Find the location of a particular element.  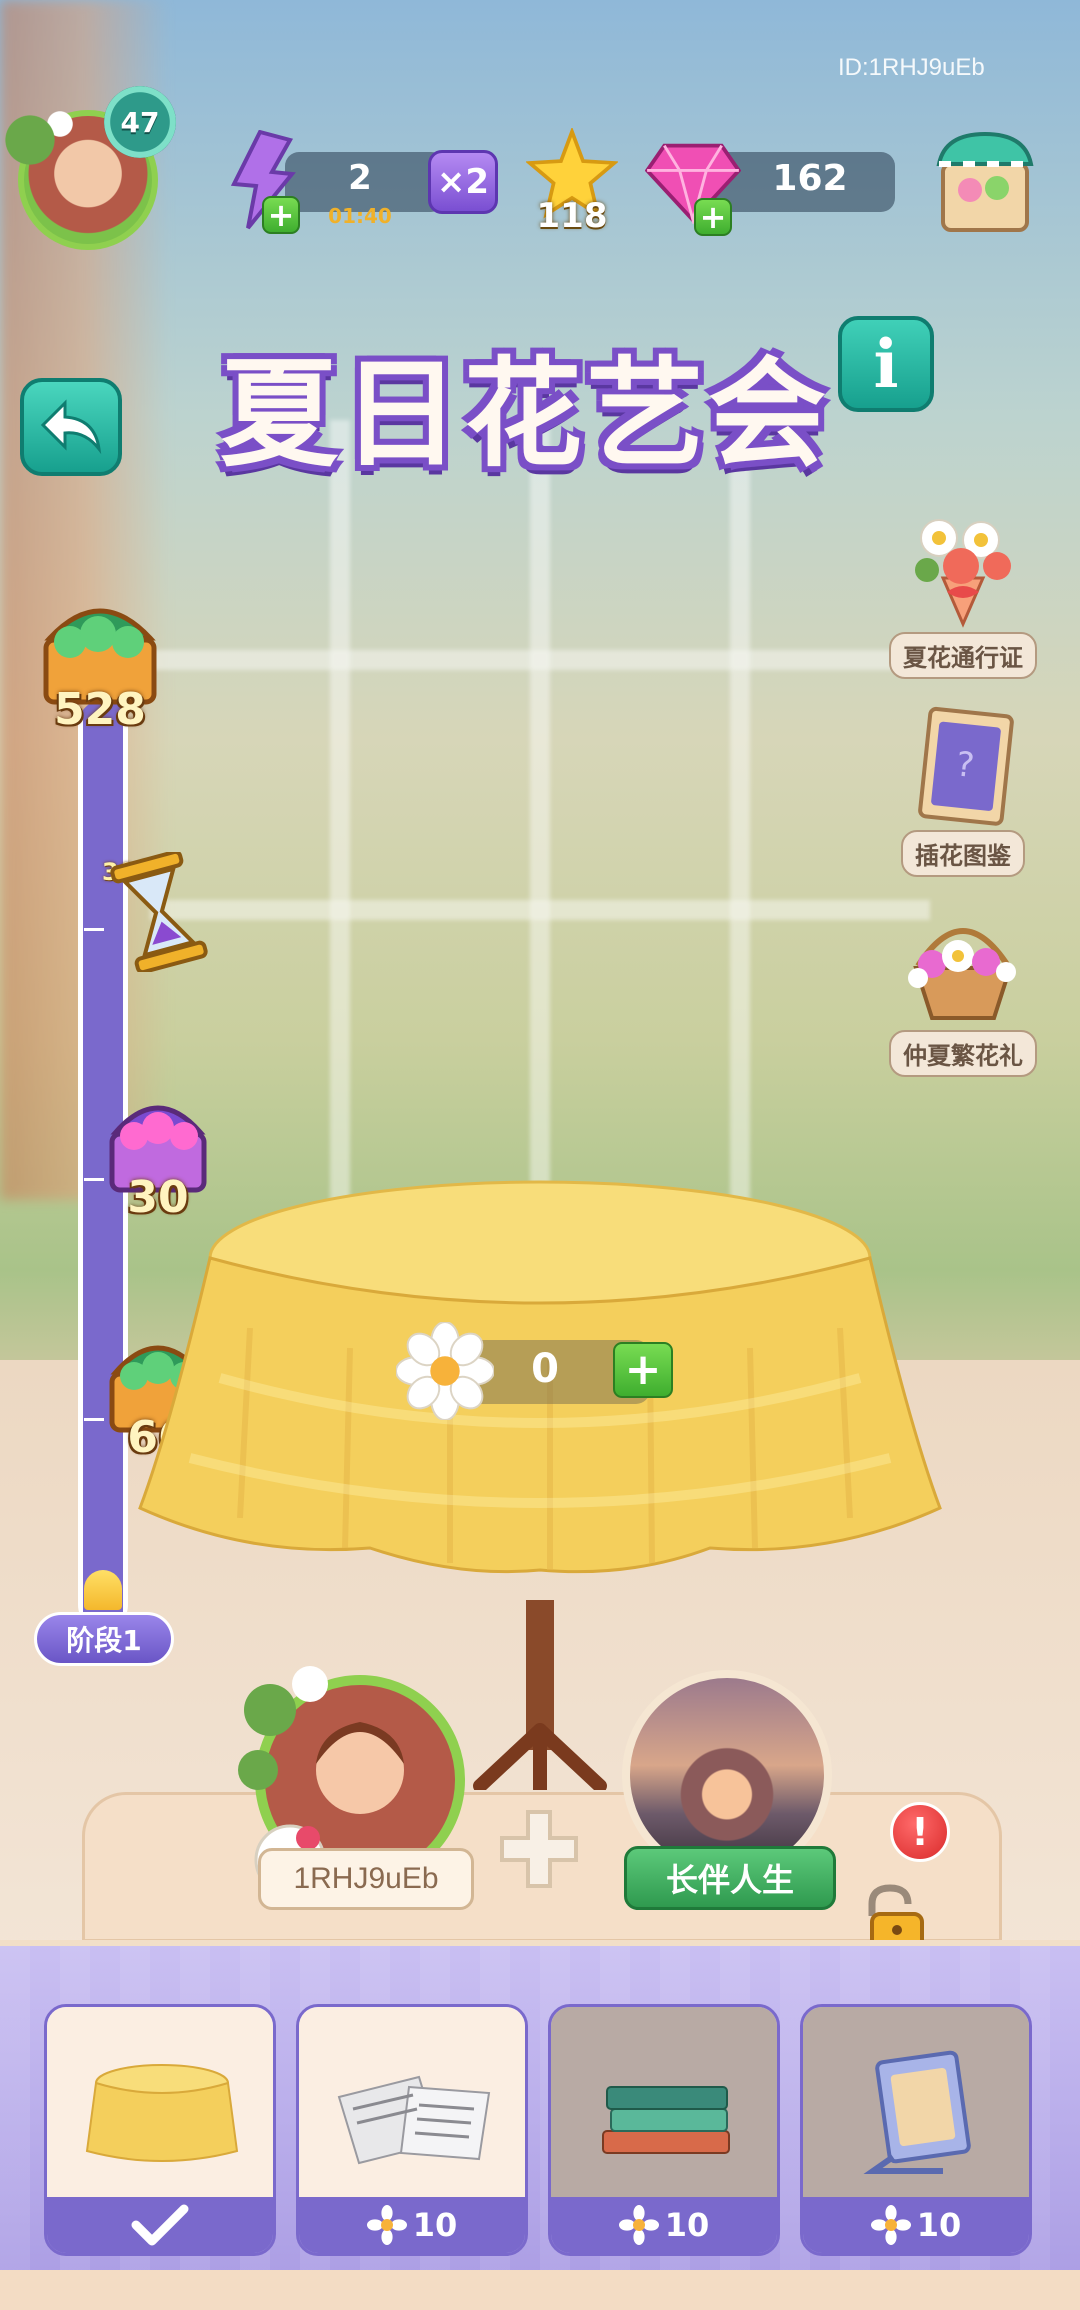

side-menu-pass: 夏花通行证 is located at coordinates (963, 593).